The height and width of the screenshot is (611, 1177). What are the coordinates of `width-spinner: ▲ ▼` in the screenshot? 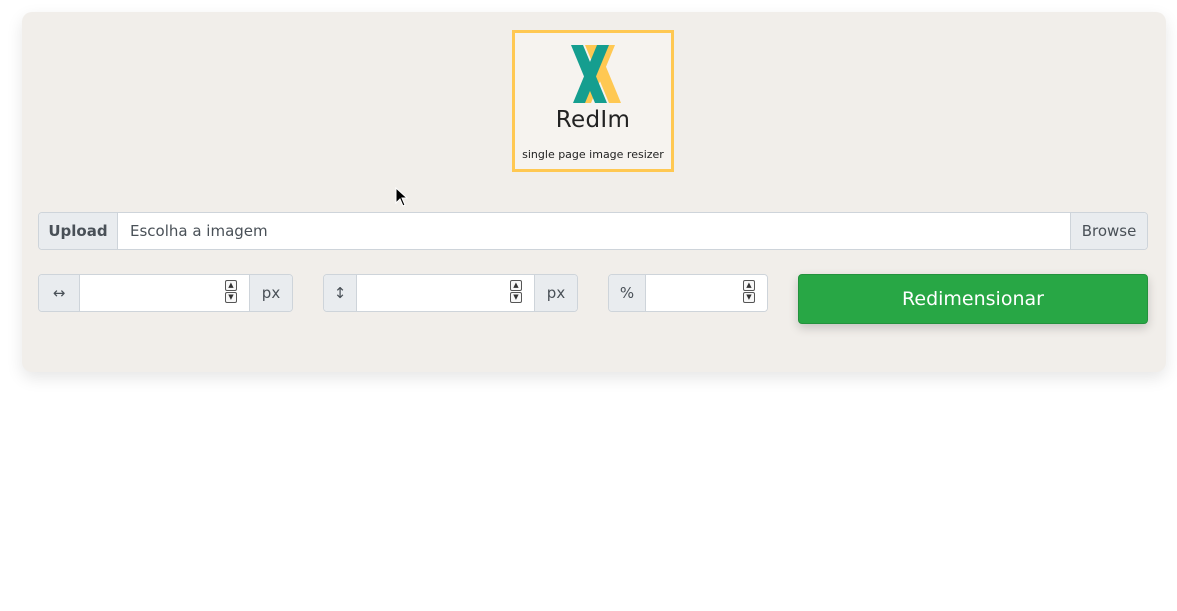 It's located at (231, 292).